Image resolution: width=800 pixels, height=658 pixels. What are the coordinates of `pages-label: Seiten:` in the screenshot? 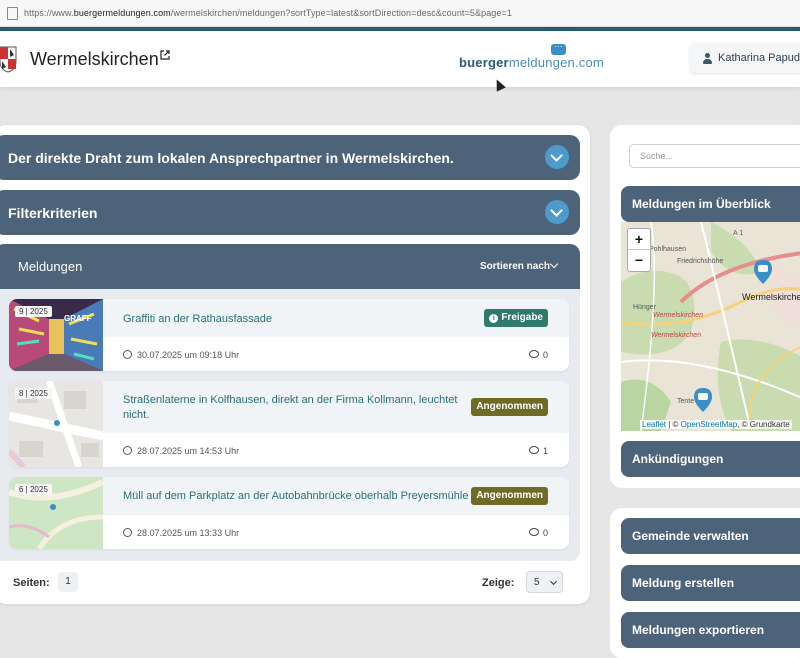 It's located at (31, 583).